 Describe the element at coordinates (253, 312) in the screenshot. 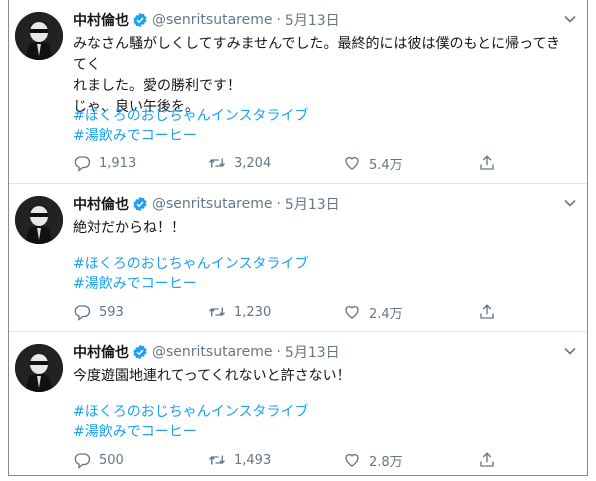

I see `retweet-count: 1,230` at that location.